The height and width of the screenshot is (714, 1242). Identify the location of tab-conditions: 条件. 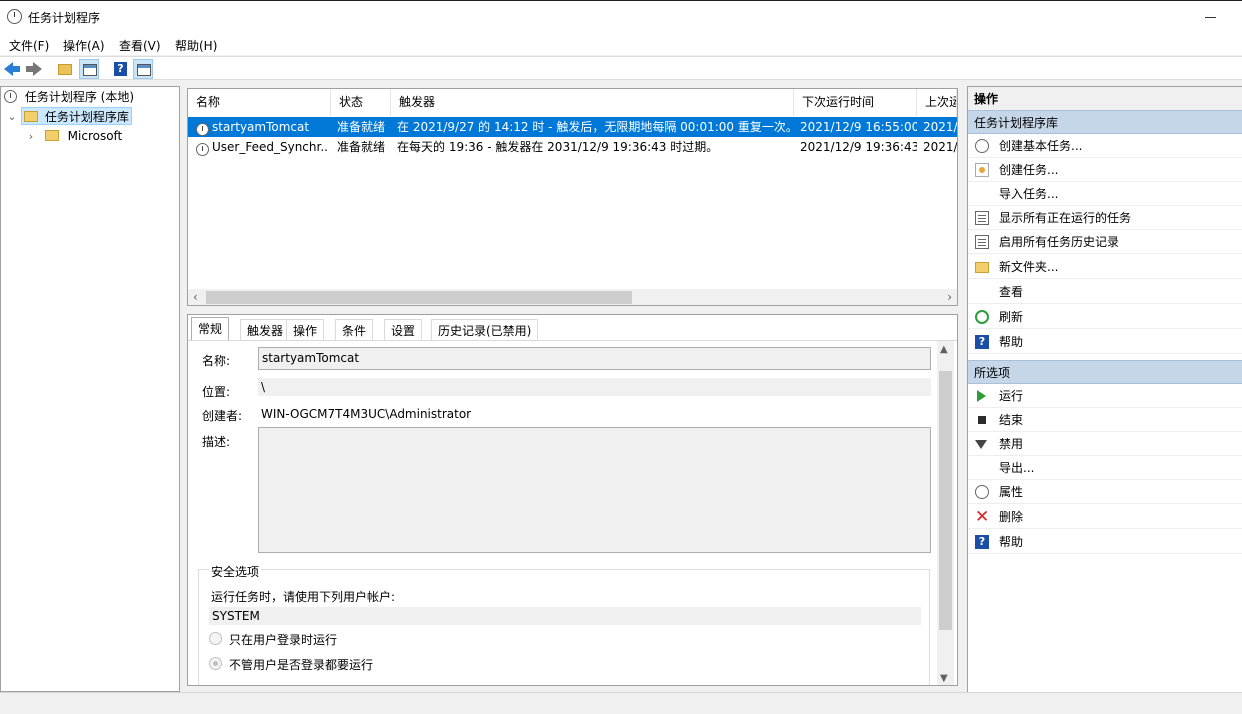
(354, 330).